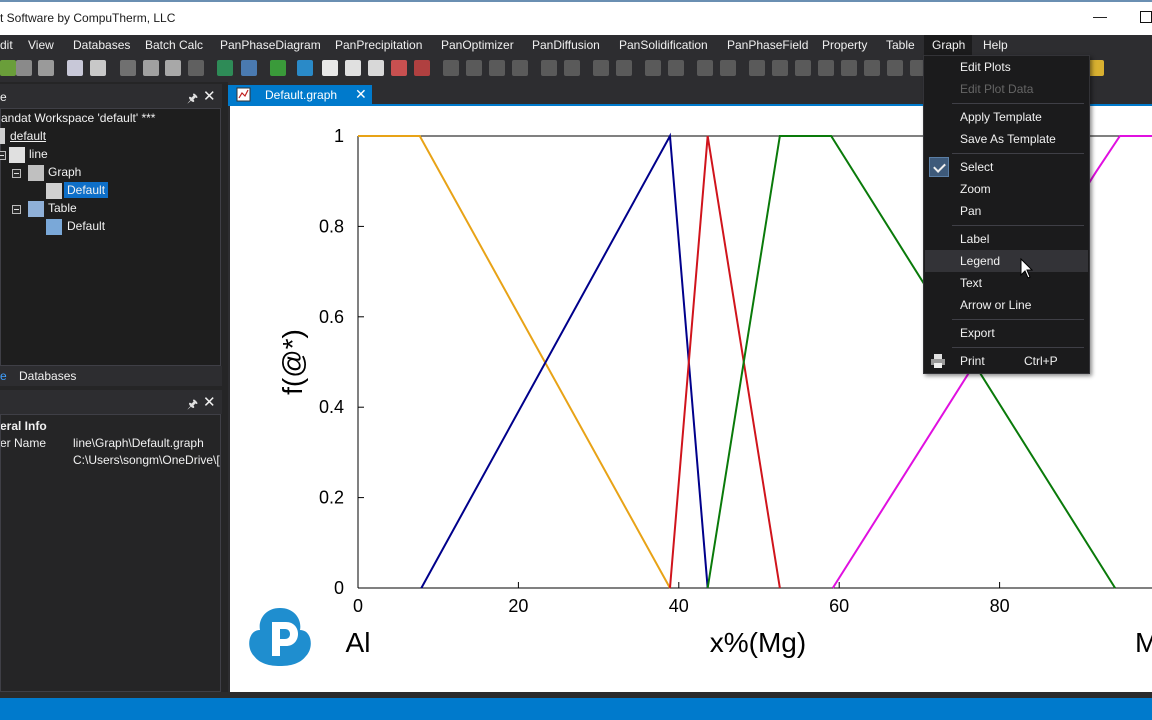 This screenshot has width=1152, height=720. What do you see at coordinates (549, 68) in the screenshot?
I see `tool-5-icon` at bounding box center [549, 68].